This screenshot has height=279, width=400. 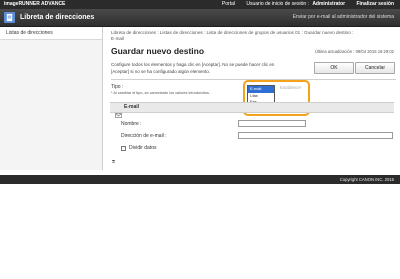 I want to click on copyright-text: Copyright CANON INC. 2015, so click(x=366, y=179).